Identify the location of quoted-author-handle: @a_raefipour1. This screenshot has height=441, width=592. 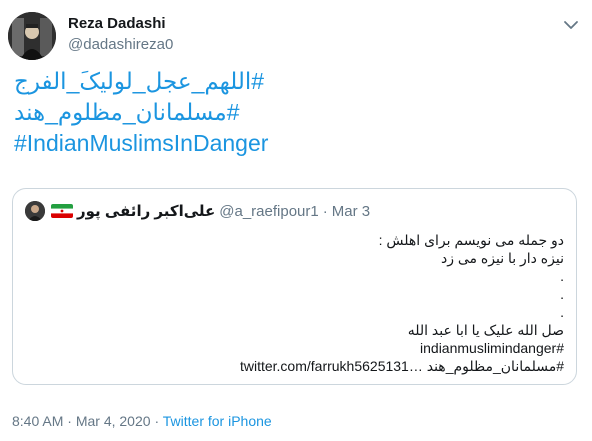
(268, 211).